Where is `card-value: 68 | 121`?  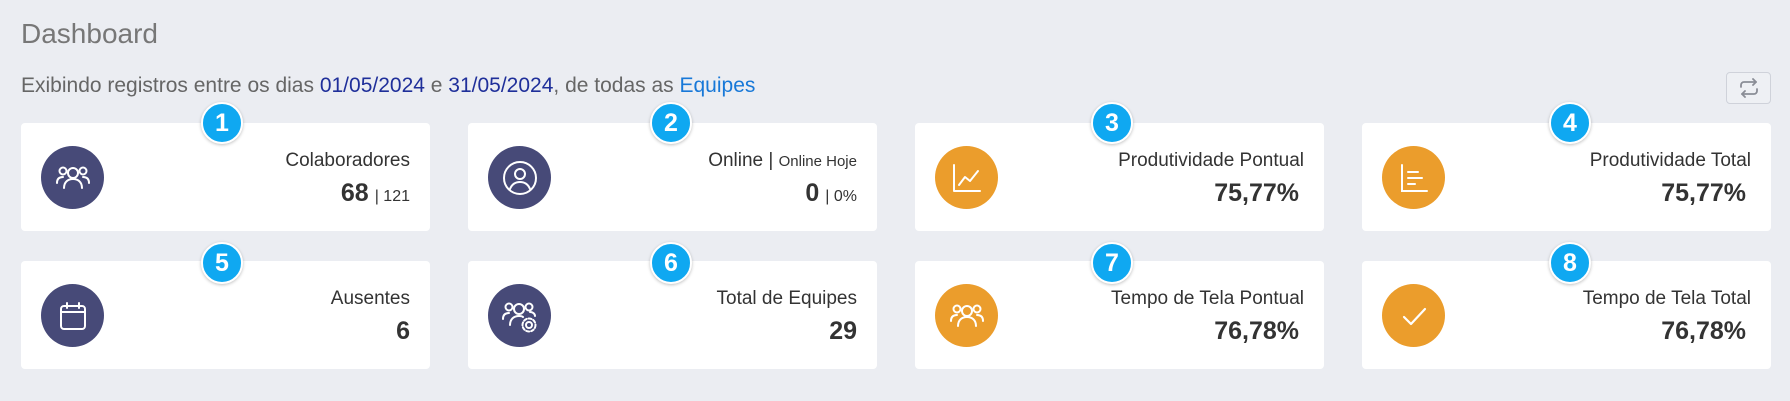 card-value: 68 | 121 is located at coordinates (375, 193).